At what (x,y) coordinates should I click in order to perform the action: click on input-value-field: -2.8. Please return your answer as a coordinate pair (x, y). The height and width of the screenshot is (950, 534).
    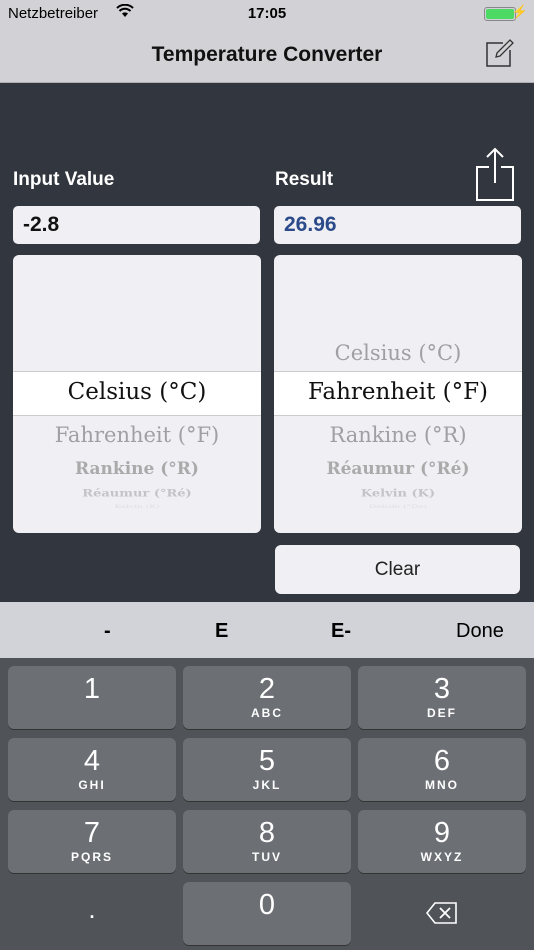
    Looking at the image, I should click on (136, 225).